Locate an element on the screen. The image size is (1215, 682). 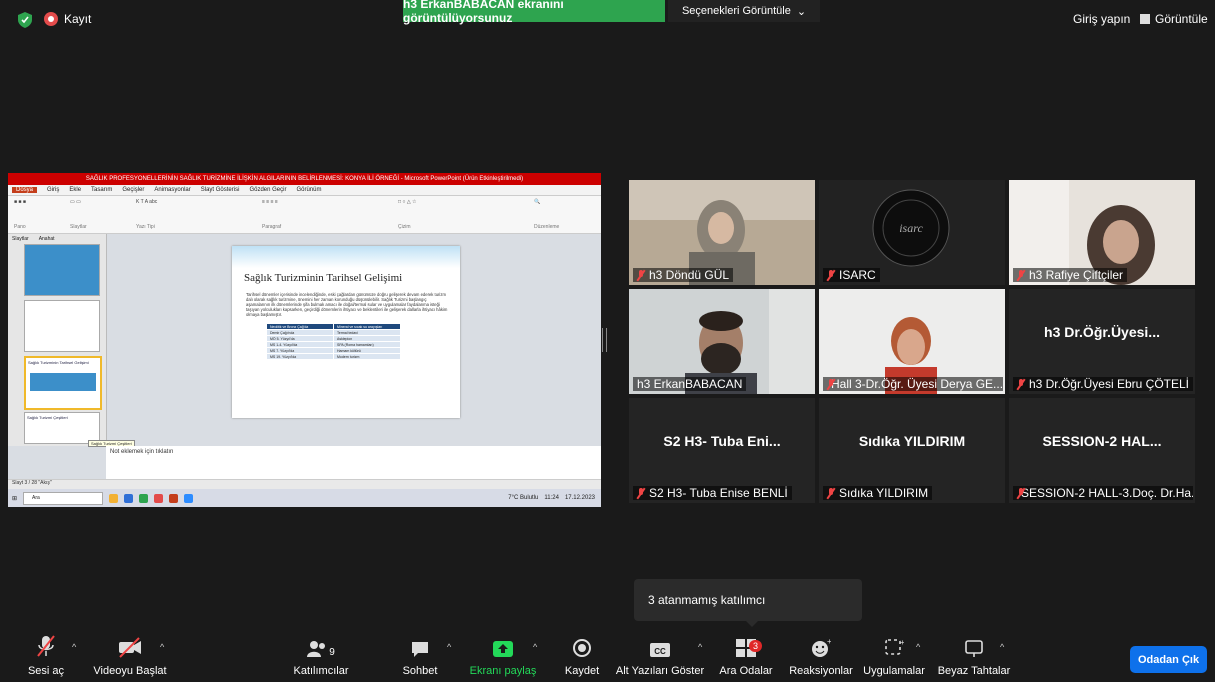
chat-icon is located at coordinates (420, 649).